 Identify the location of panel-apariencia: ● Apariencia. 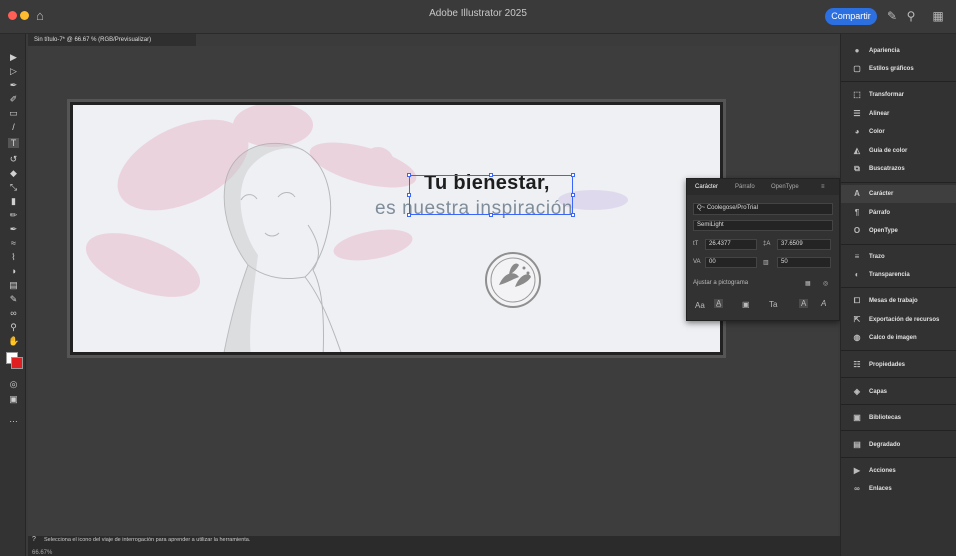
(898, 51).